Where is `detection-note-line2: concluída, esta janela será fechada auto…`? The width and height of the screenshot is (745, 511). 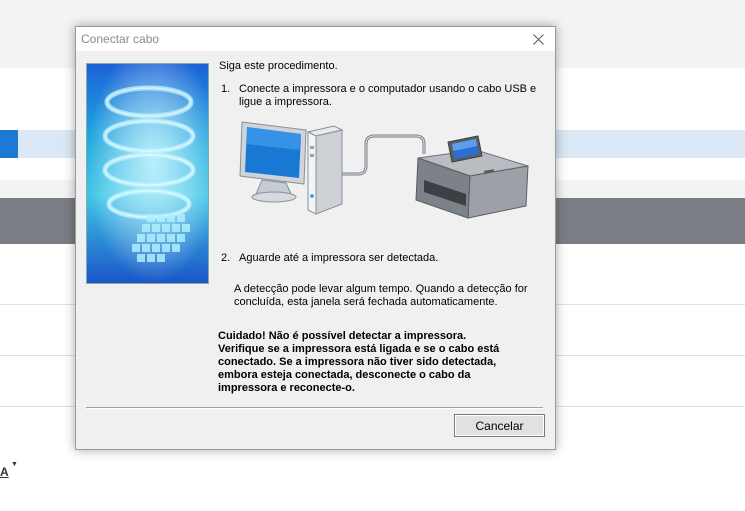
detection-note-line2: concluída, esta janela será fechada auto… is located at coordinates (366, 302).